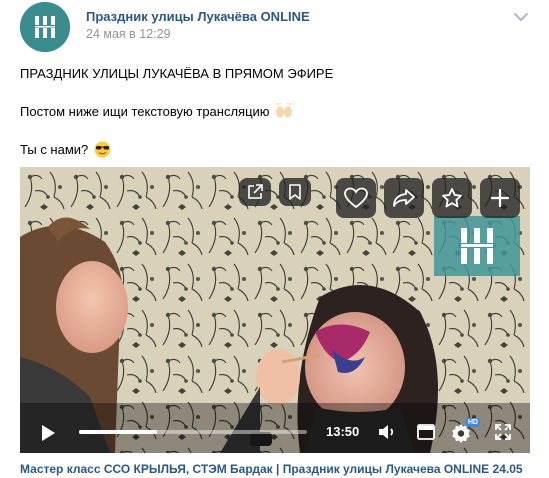 This screenshot has width=549, height=478. I want to click on avatar, so click(45, 27).